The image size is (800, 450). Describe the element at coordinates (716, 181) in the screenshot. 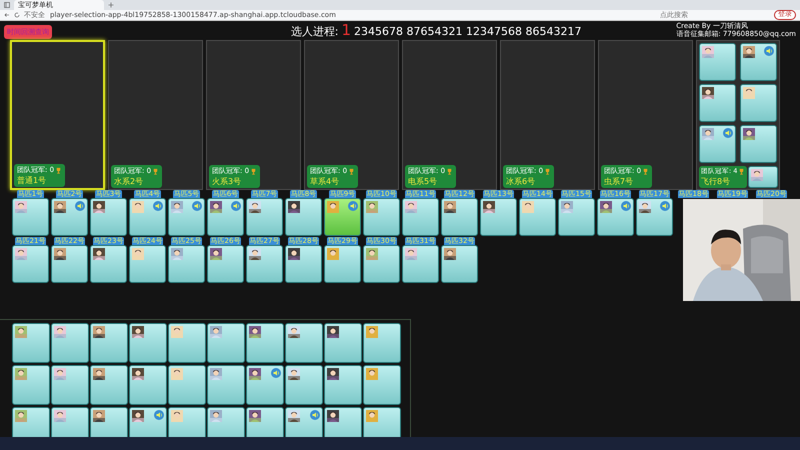

I see `team-name: 飞行8号` at that location.